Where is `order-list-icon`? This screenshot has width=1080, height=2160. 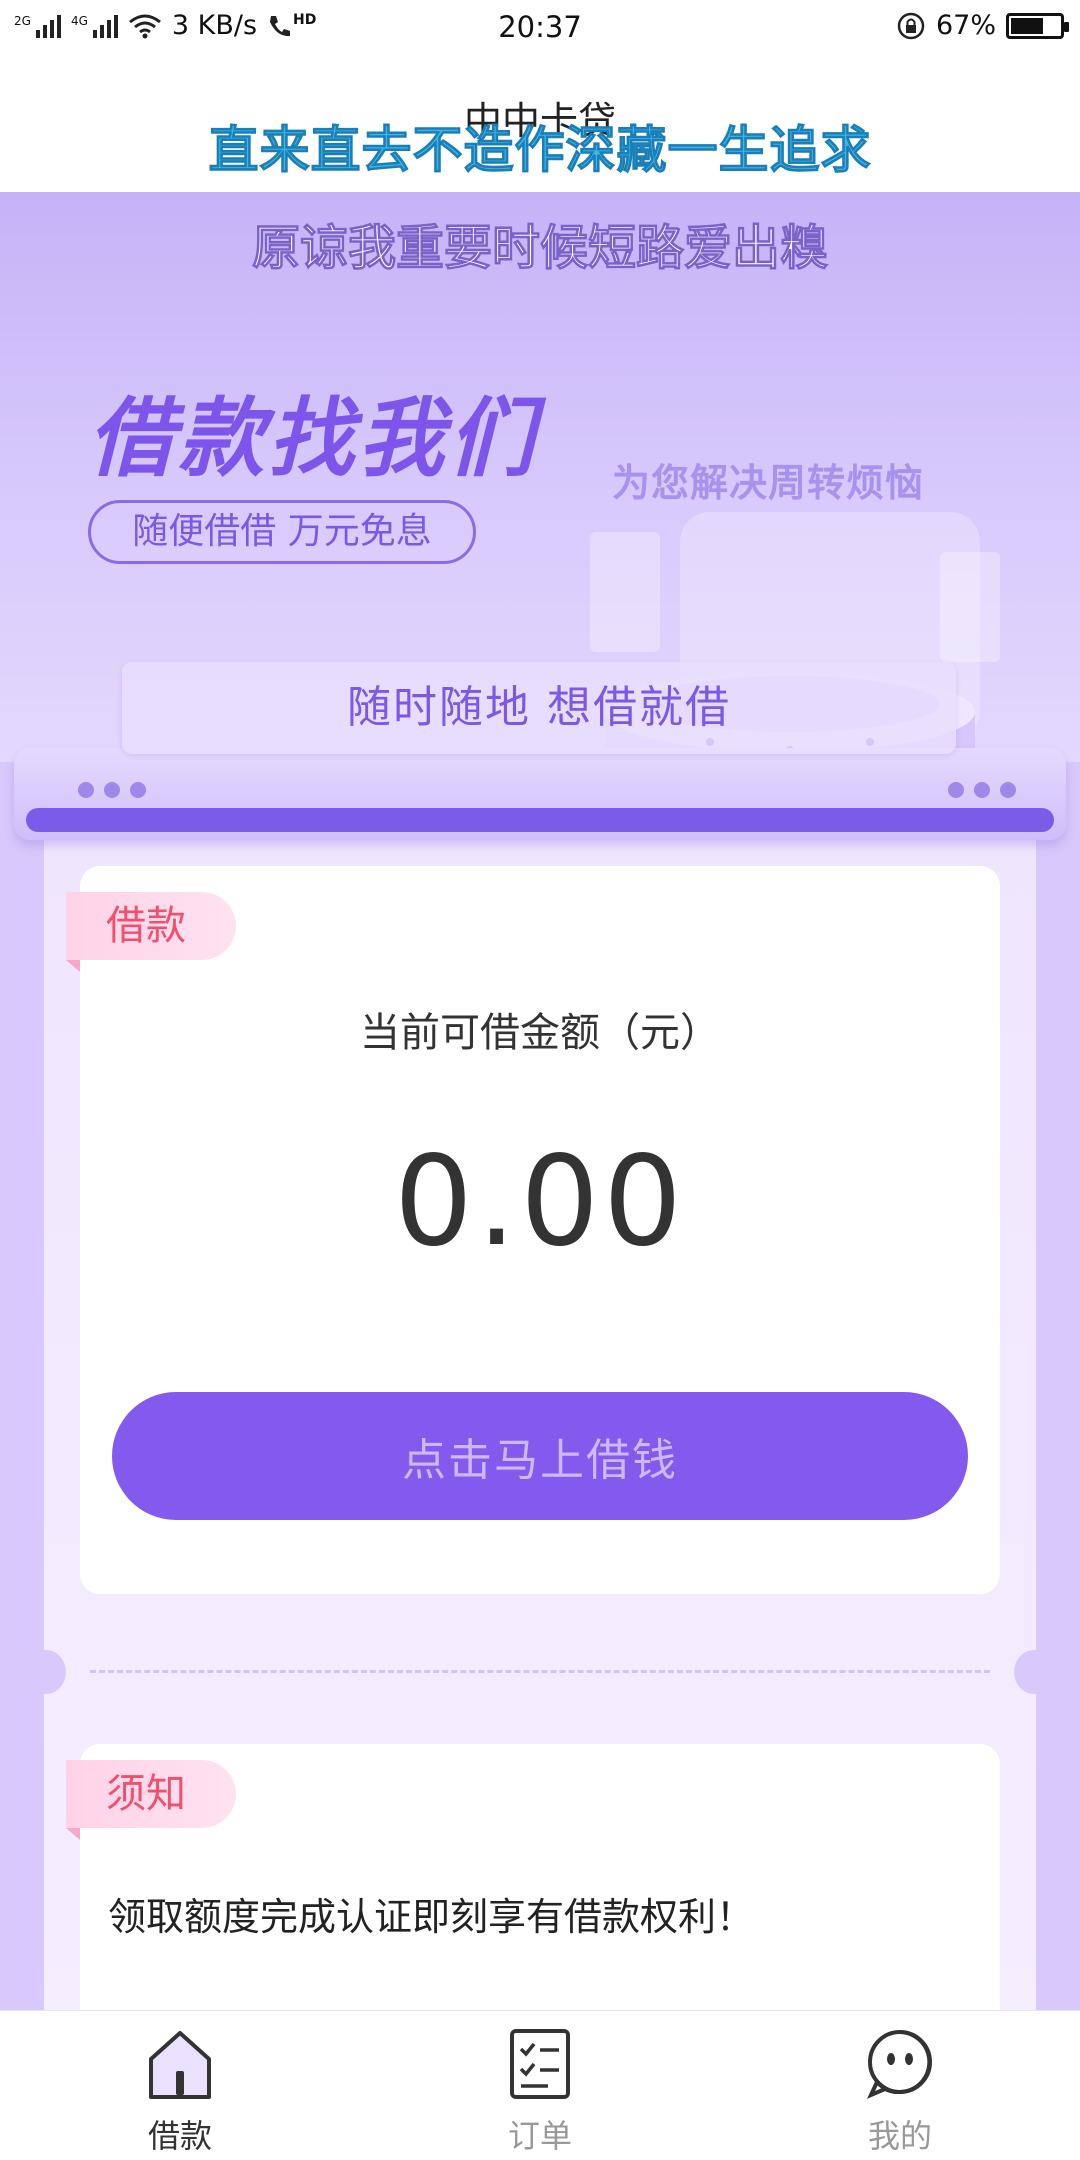 order-list-icon is located at coordinates (540, 2064).